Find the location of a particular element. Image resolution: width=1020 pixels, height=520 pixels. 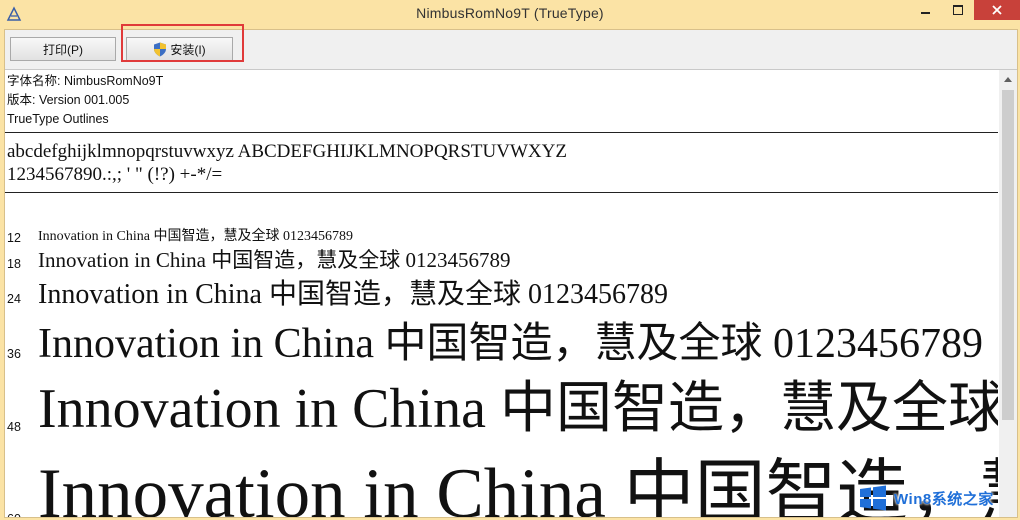

sample-size-label: 60 is located at coordinates (14, 514).